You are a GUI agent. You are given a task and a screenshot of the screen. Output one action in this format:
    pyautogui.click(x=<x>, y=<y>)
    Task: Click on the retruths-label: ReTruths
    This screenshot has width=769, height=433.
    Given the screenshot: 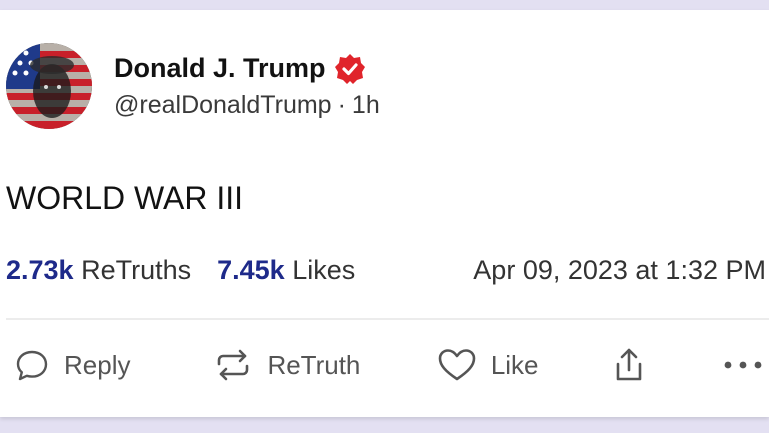 What is the action you would take?
    pyautogui.click(x=136, y=270)
    